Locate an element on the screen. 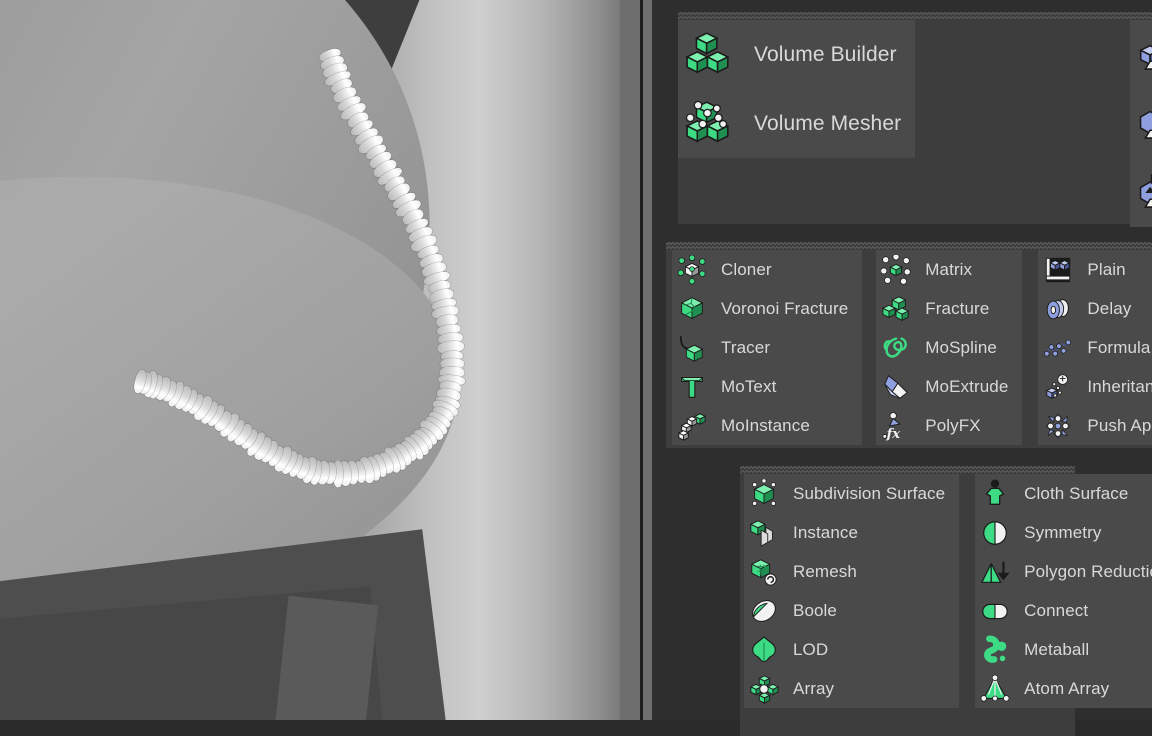 This screenshot has height=736, width=1152. palette-item-inheritance-effector: Inheritance is located at coordinates (1095, 386).